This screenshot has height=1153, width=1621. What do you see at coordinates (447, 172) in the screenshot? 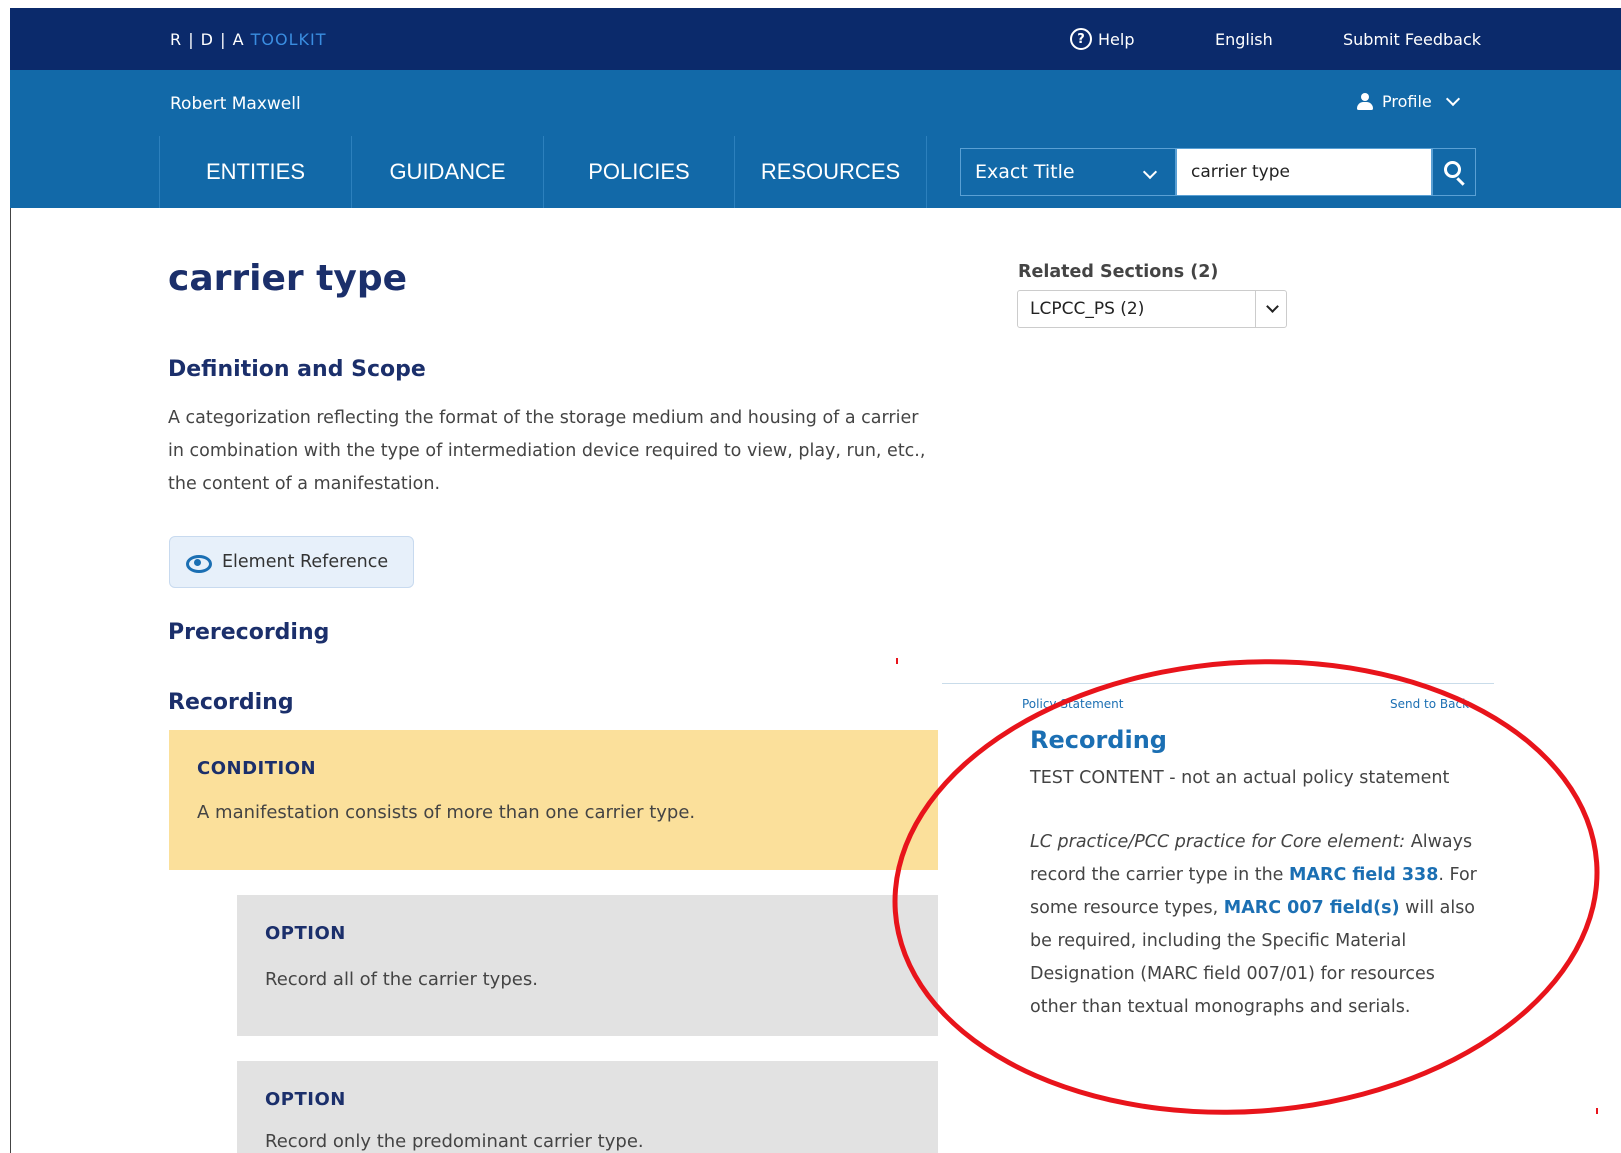
I see `nav-guidance: GUIDANCE` at bounding box center [447, 172].